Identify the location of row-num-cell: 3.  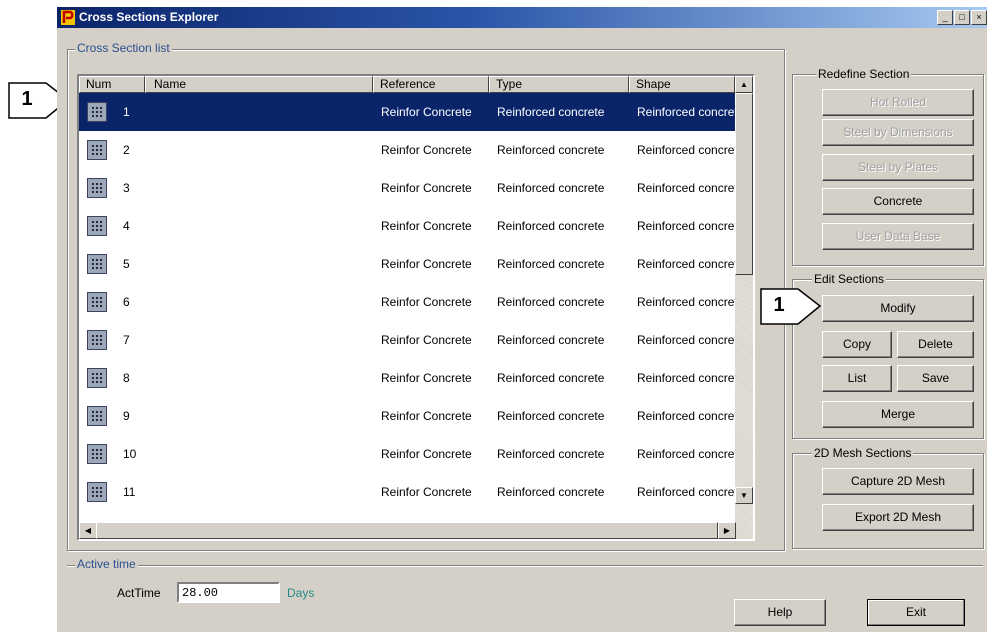
(126, 188).